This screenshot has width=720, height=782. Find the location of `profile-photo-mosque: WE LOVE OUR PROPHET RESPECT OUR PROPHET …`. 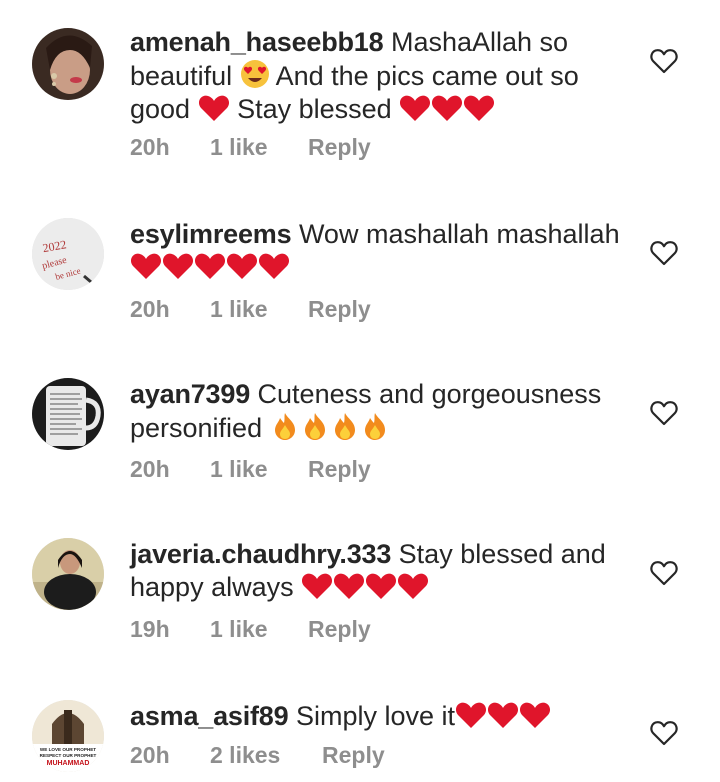

profile-photo-mosque: WE LOVE OUR PROPHET RESPECT OUR PROPHET … is located at coordinates (68, 736).